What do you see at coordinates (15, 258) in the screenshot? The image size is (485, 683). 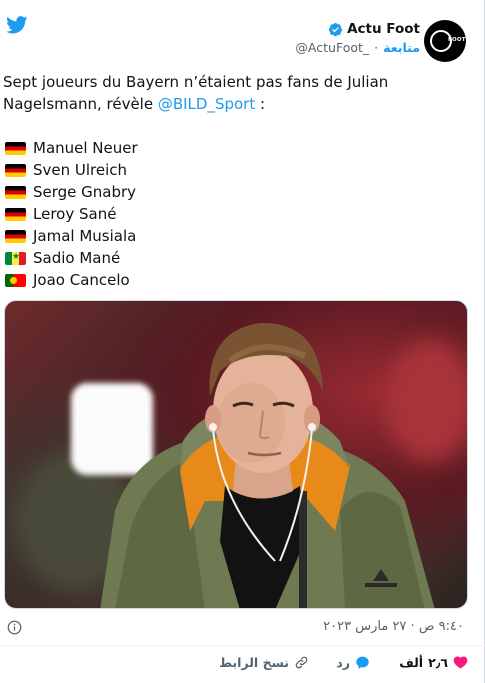 I see `senegal-flag-icon` at bounding box center [15, 258].